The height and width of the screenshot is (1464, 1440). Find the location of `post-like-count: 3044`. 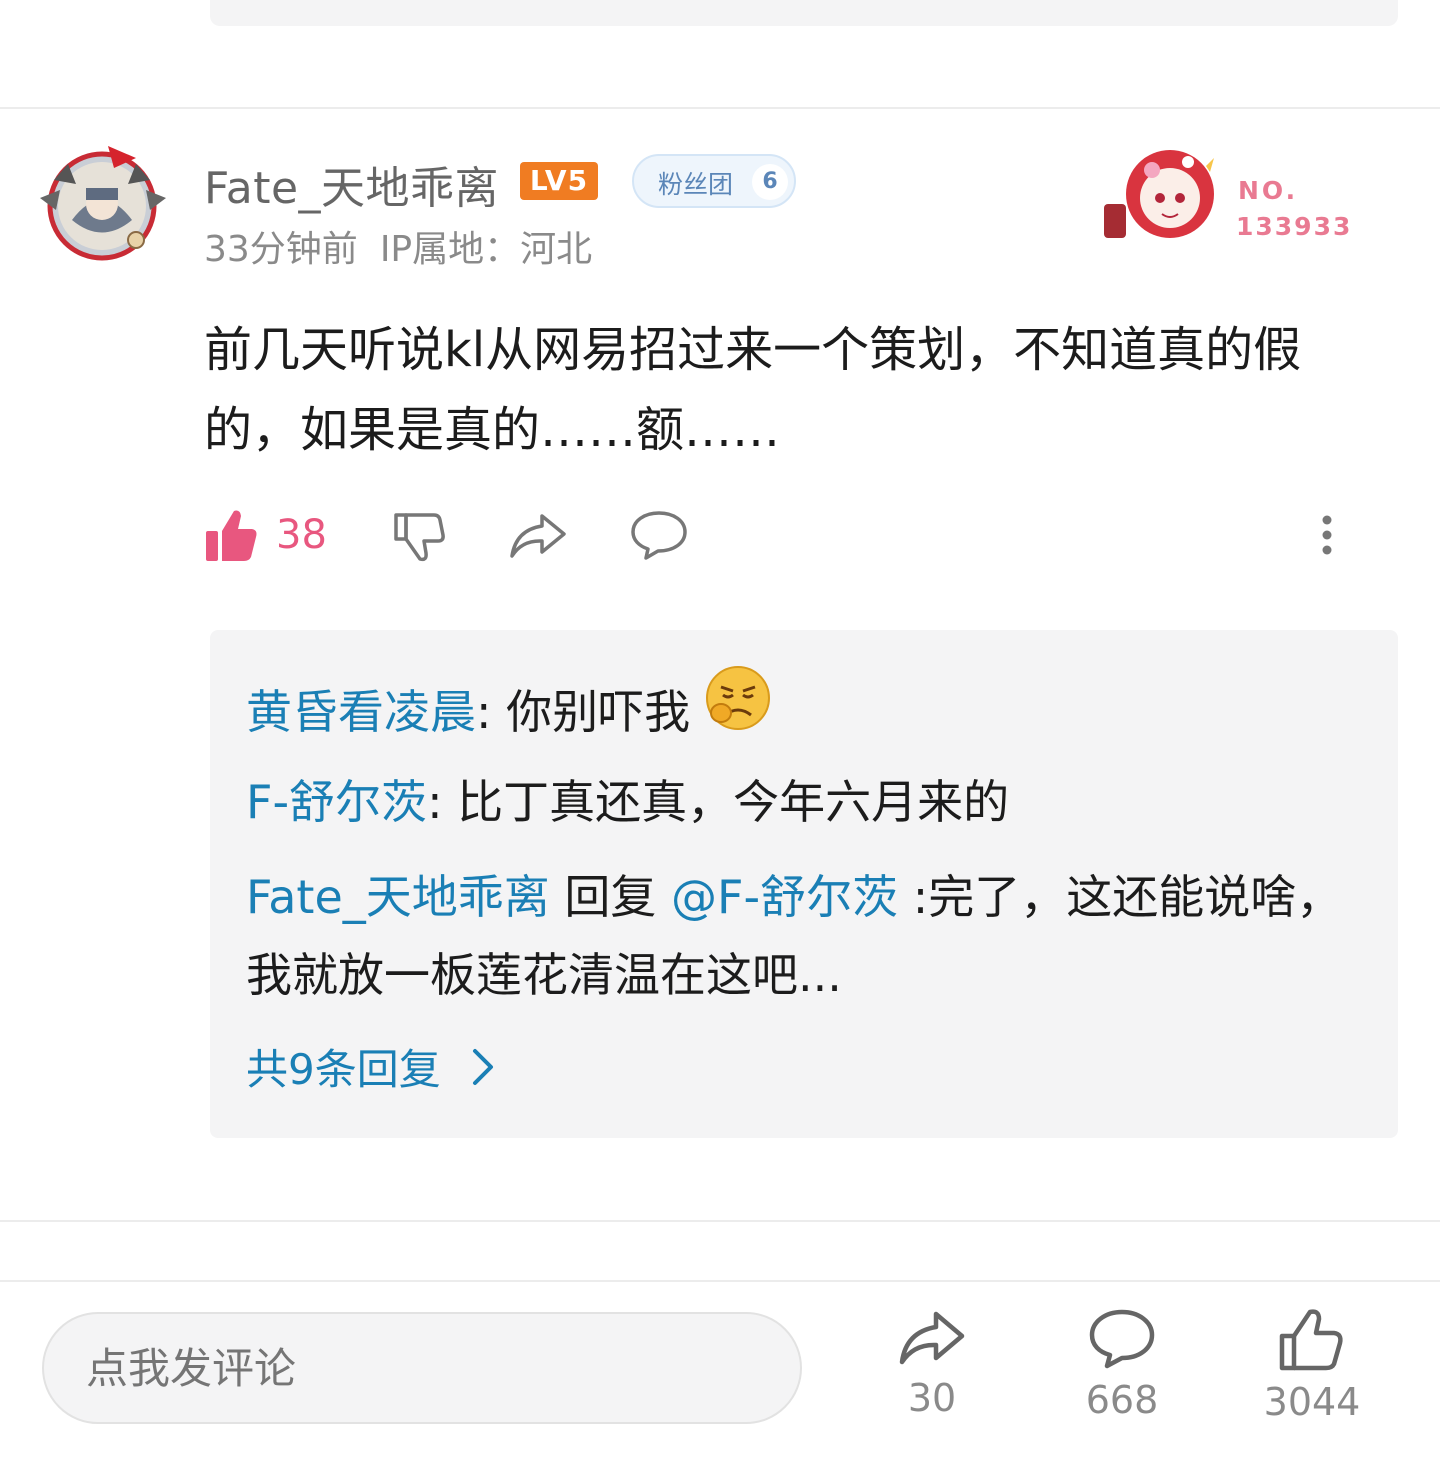

post-like-count: 3044 is located at coordinates (1312, 1402).